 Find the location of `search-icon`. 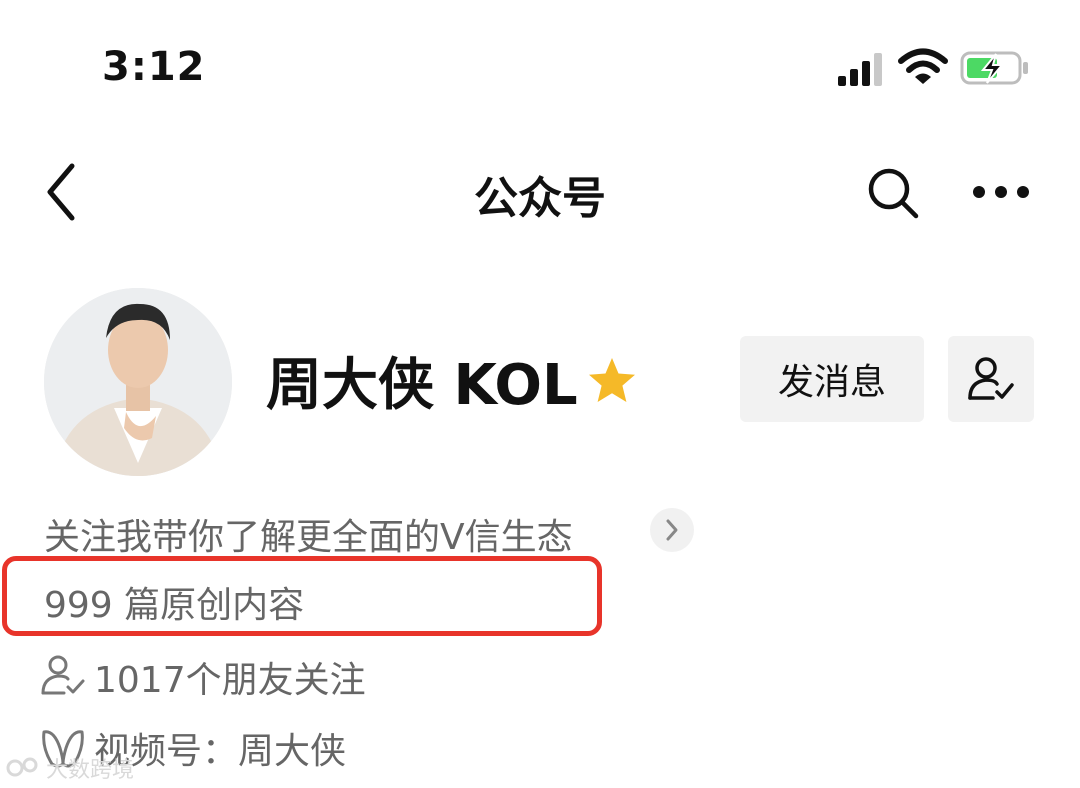

search-icon is located at coordinates (894, 194).